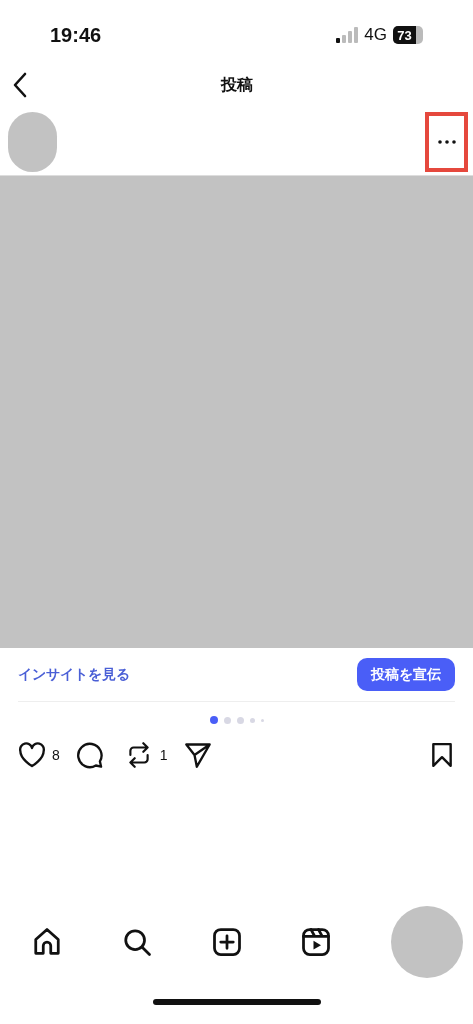  I want to click on signal-icon, so click(347, 35).